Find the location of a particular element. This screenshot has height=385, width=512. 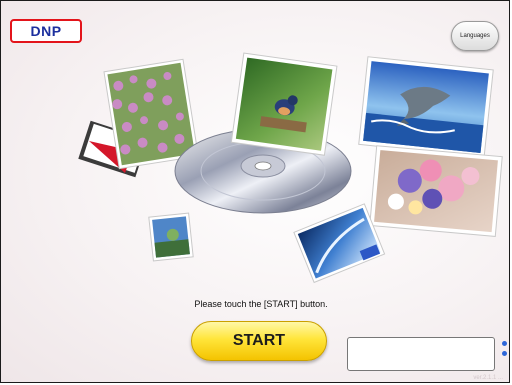

scroll-dots-icon is located at coordinates (505, 351).